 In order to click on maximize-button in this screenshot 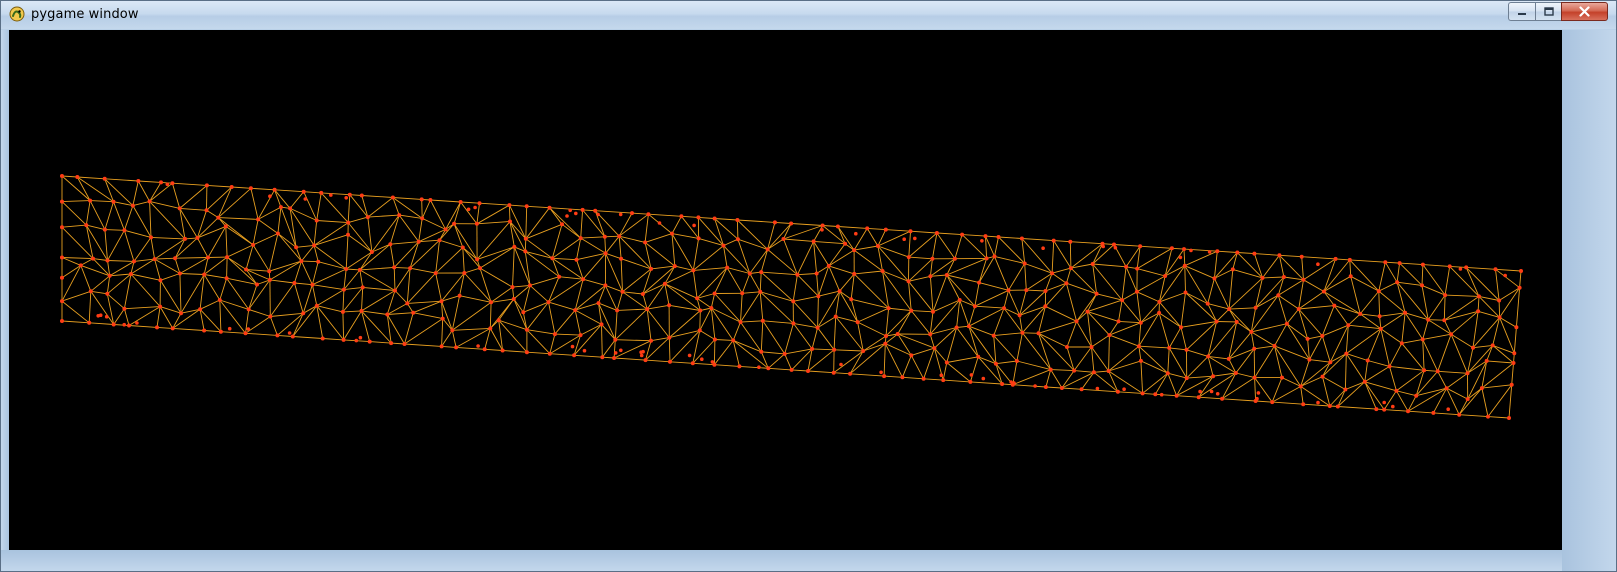, I will do `click(1548, 11)`.